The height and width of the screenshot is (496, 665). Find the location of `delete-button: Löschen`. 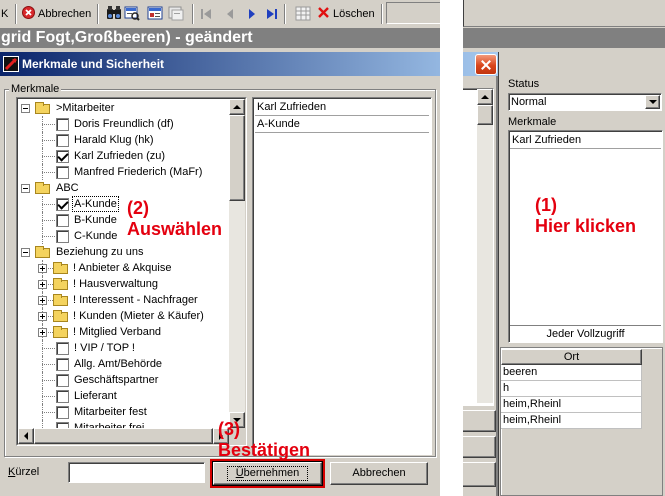

delete-button: Löschen is located at coordinates (348, 13).